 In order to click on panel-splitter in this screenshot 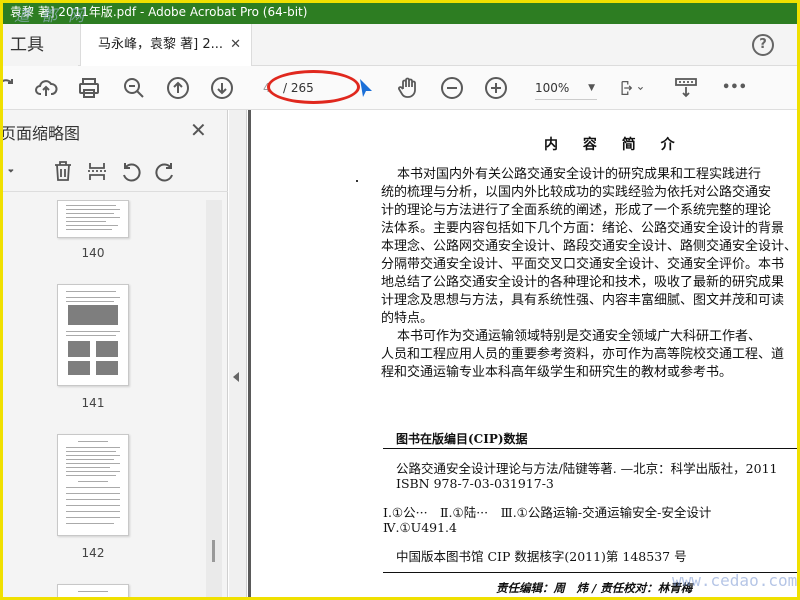, I will do `click(238, 355)`.